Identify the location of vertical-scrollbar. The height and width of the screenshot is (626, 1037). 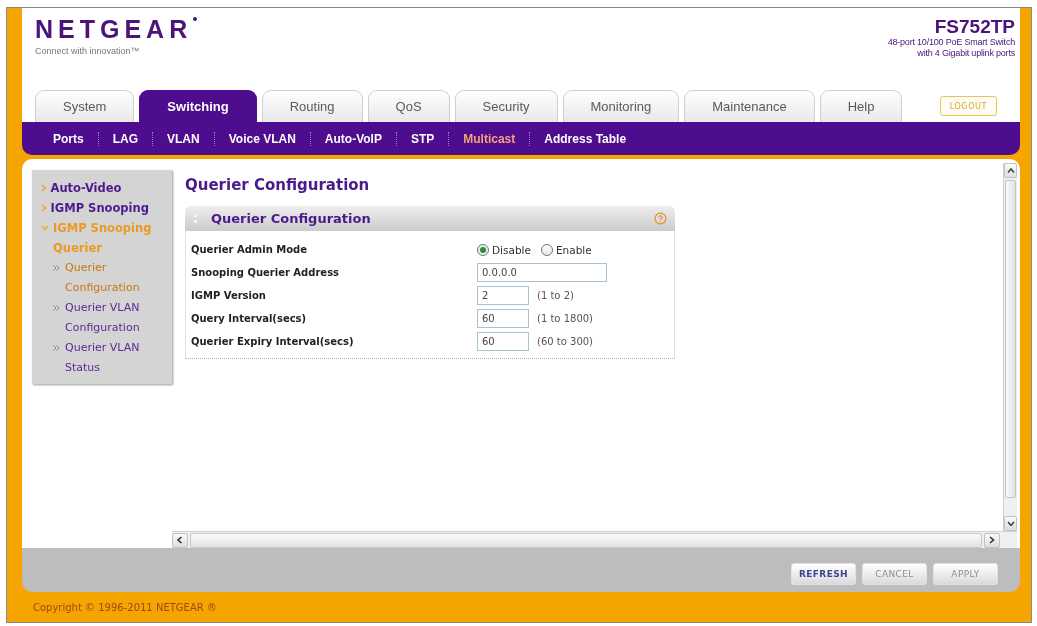
(1010, 347).